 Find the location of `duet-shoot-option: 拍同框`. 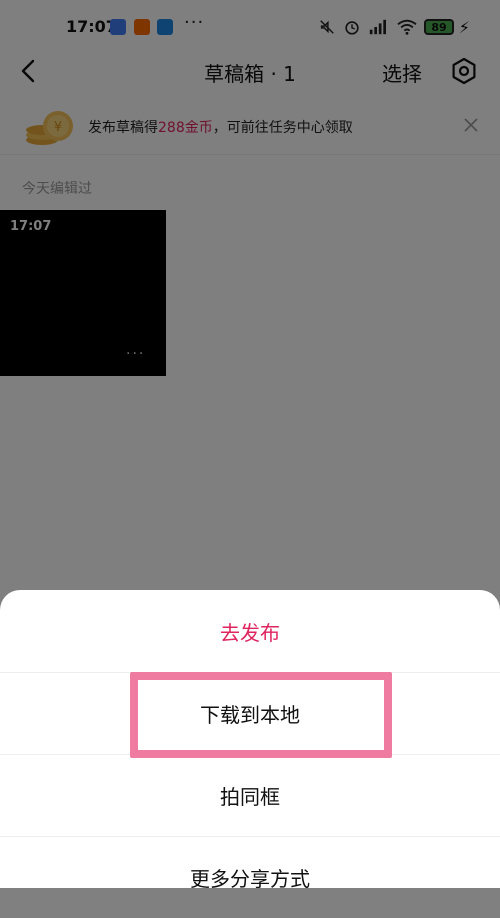

duet-shoot-option: 拍同框 is located at coordinates (250, 795).